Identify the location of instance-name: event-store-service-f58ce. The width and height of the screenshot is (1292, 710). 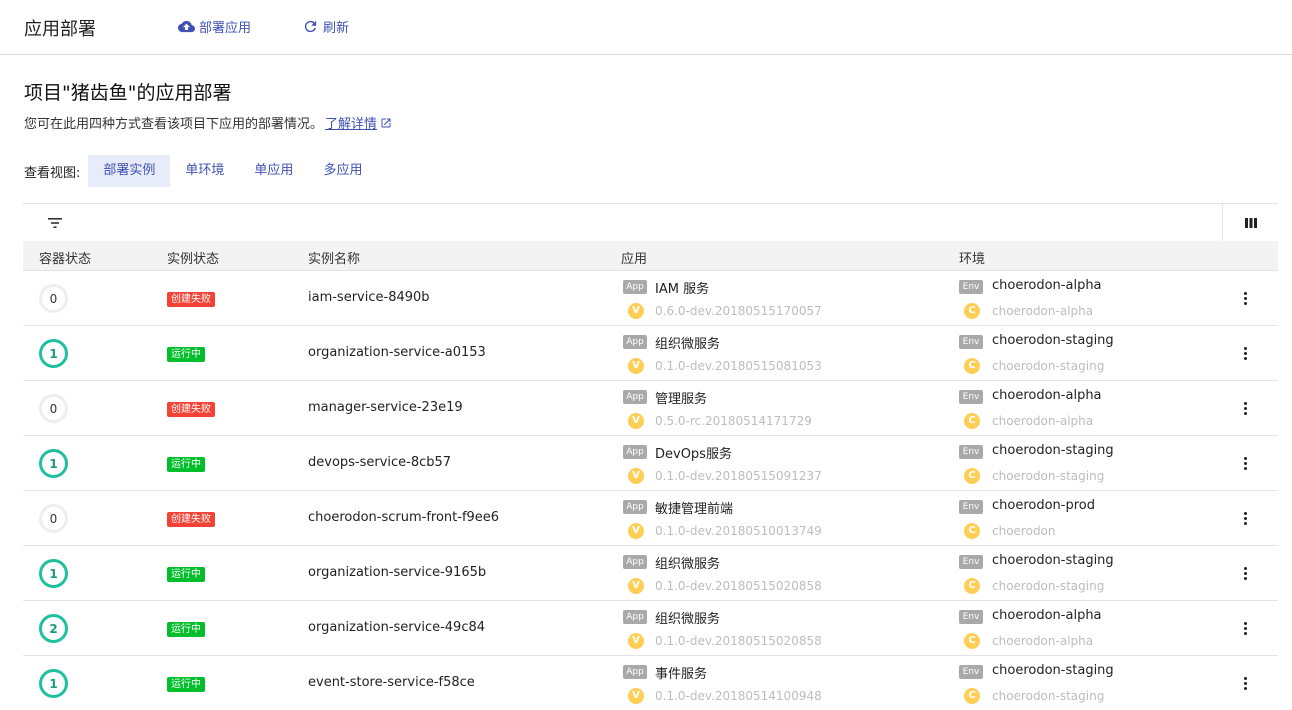
(391, 682).